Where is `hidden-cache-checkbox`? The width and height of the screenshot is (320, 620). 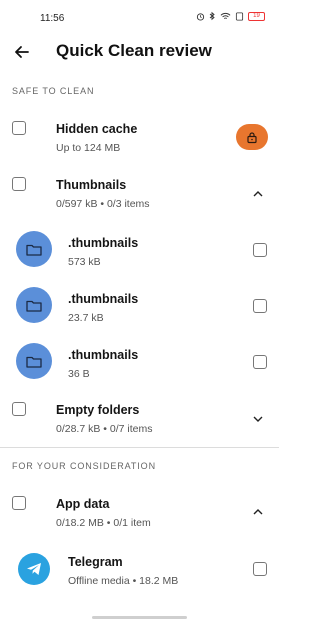
hidden-cache-checkbox is located at coordinates (19, 128).